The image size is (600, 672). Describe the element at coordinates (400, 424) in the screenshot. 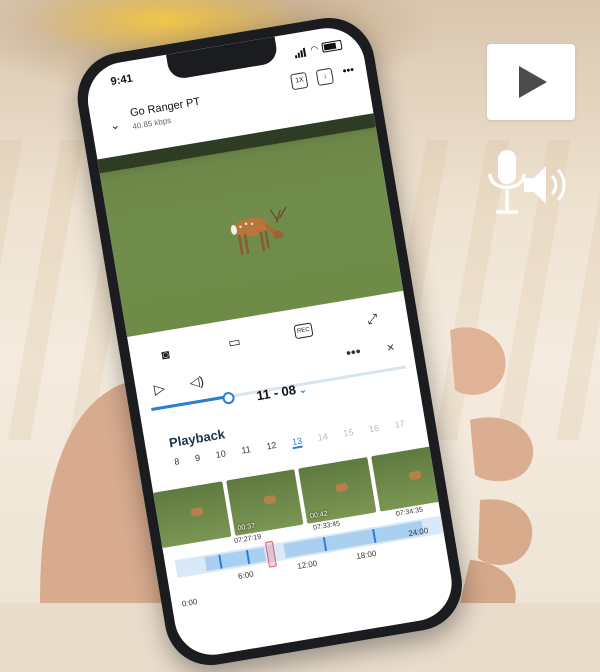

I see `day-item: 17` at that location.